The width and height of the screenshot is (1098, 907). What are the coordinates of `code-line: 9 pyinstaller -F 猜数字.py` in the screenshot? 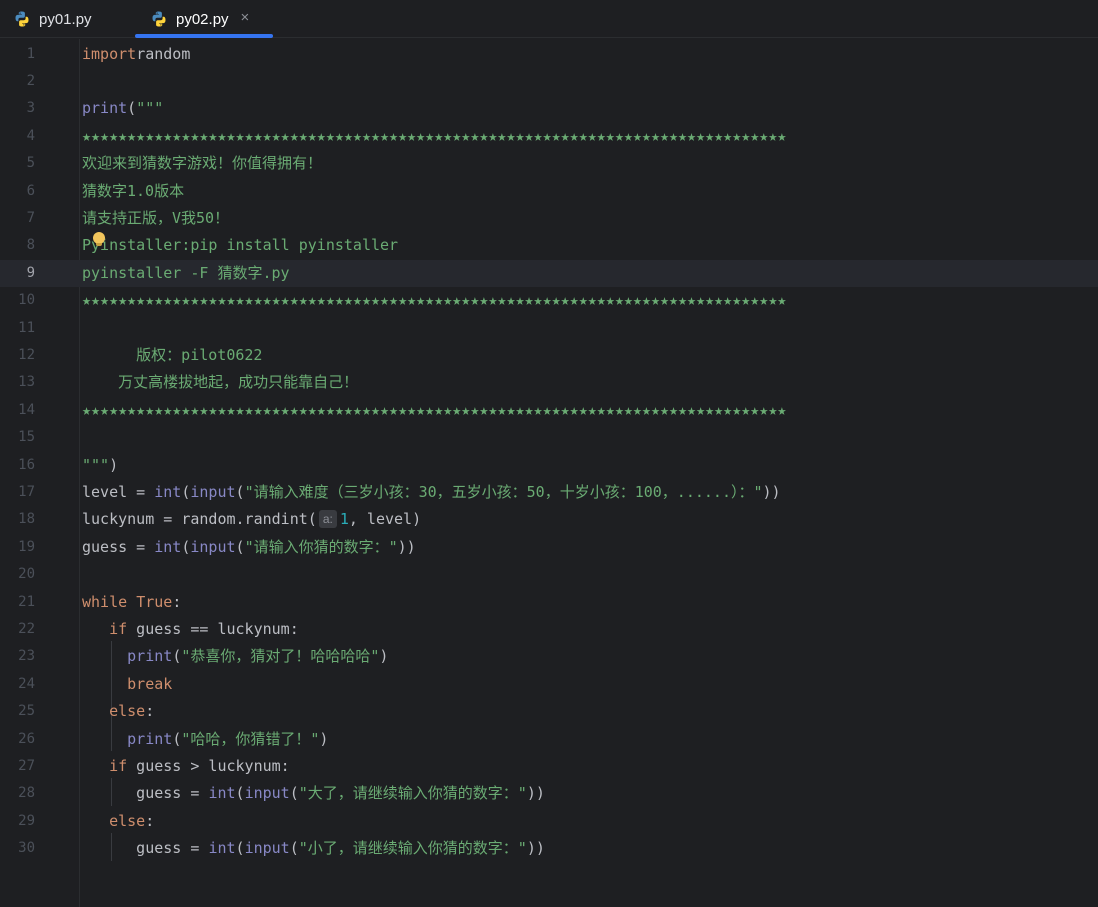 It's located at (549, 273).